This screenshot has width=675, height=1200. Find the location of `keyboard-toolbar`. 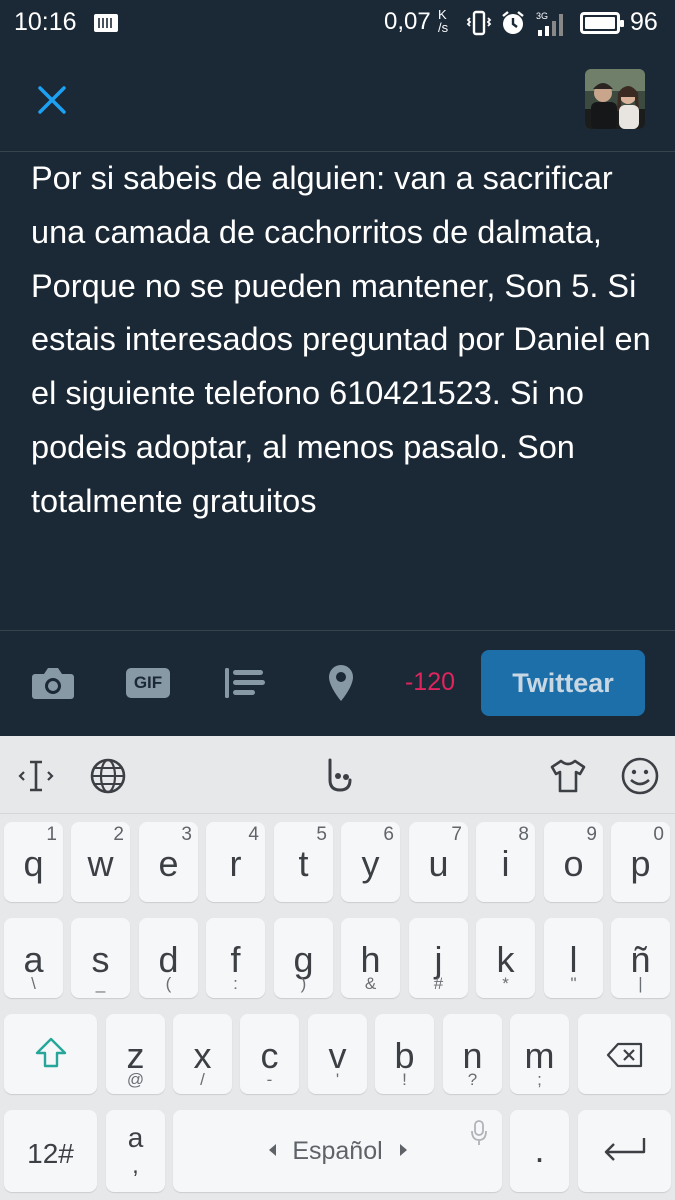

keyboard-toolbar is located at coordinates (337, 775).